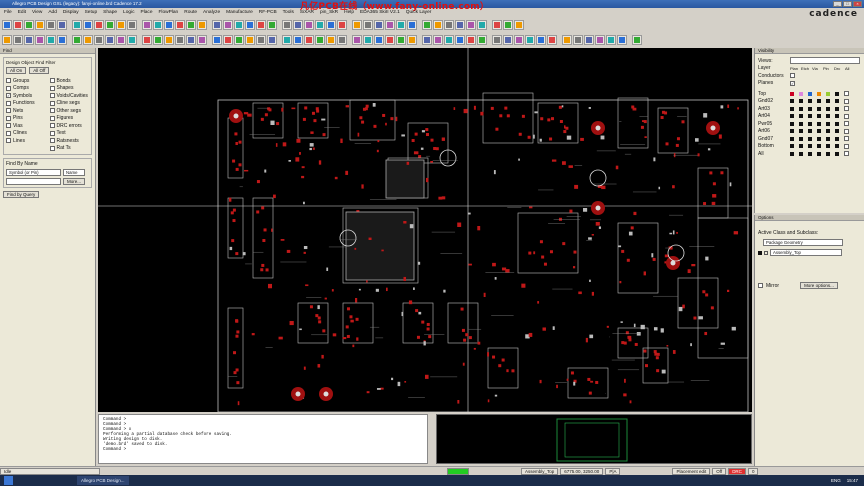 The height and width of the screenshot is (486, 864). I want to click on menu-item-1: Edit, so click(22, 12).